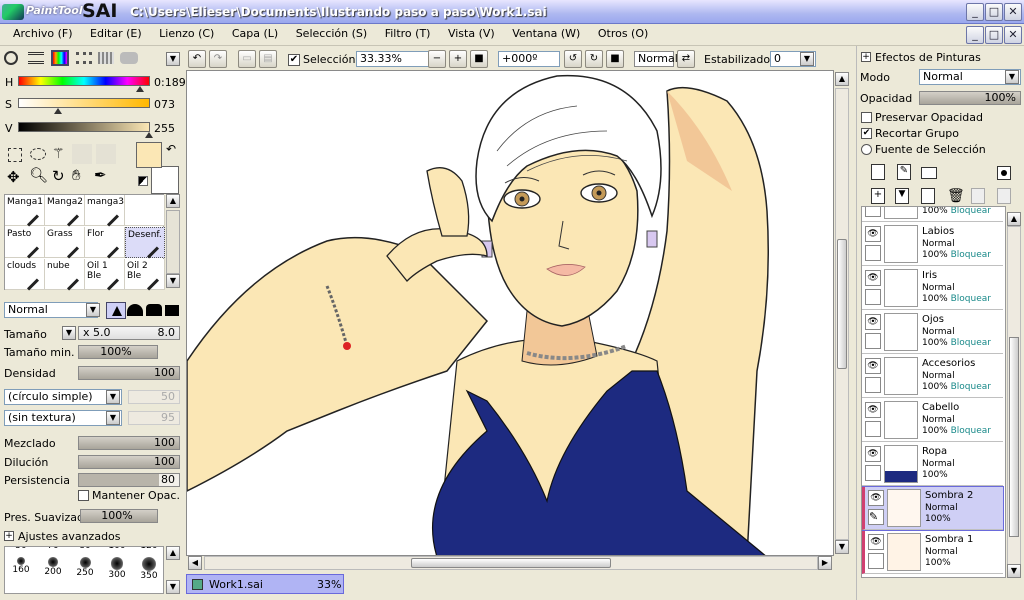 This screenshot has height=600, width=1024. What do you see at coordinates (172, 310) in the screenshot?
I see `brush-shape-flat` at bounding box center [172, 310].